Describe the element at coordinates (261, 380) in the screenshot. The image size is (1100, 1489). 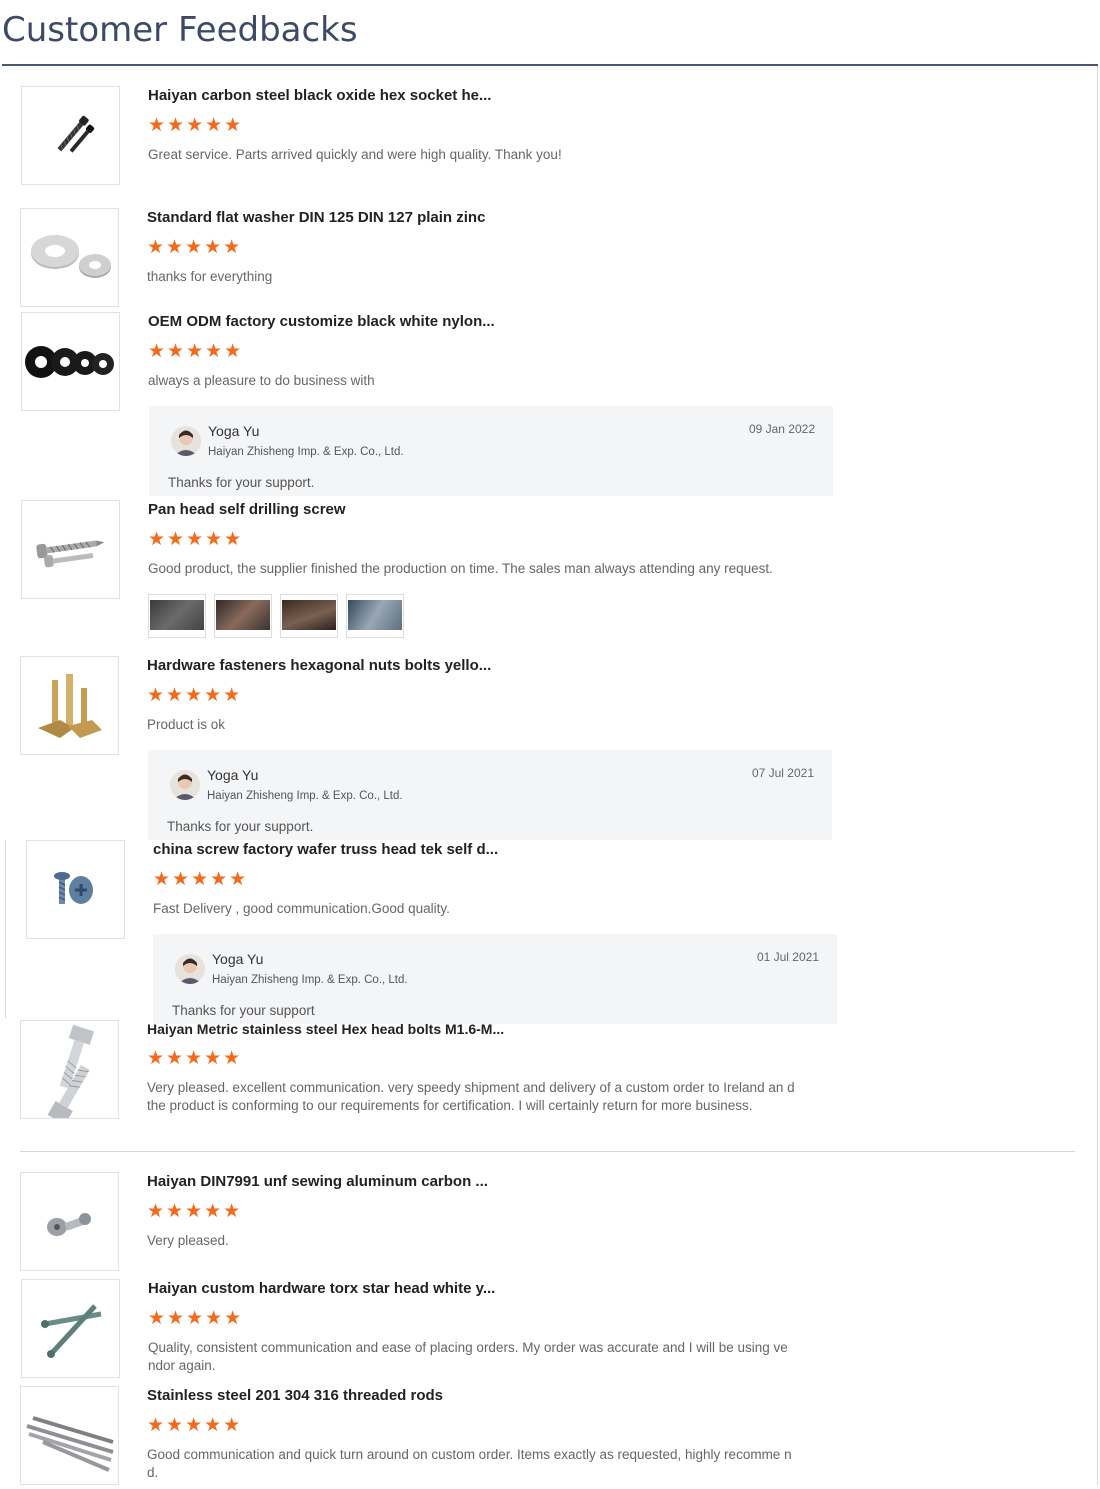
I see `review-comment: always a pleasure to do business with` at that location.